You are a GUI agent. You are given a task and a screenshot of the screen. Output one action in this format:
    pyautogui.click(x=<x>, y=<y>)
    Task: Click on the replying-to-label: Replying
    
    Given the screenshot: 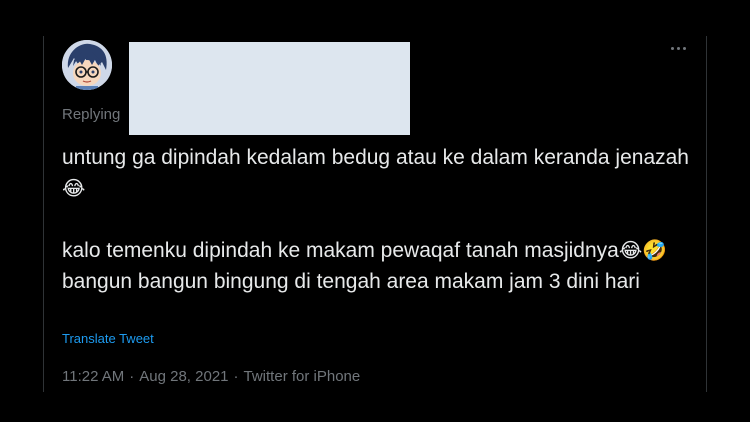 What is the action you would take?
    pyautogui.click(x=91, y=114)
    